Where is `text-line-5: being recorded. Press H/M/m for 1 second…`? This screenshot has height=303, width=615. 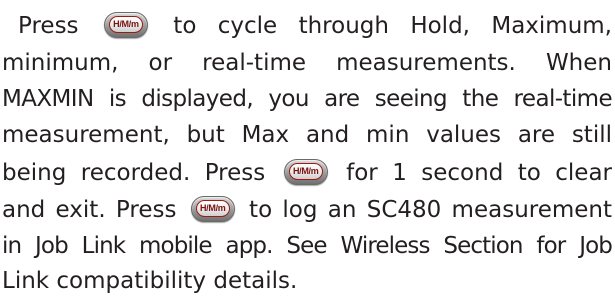 text-line-5: being recorded. Press H/M/m for 1 second… is located at coordinates (307, 173).